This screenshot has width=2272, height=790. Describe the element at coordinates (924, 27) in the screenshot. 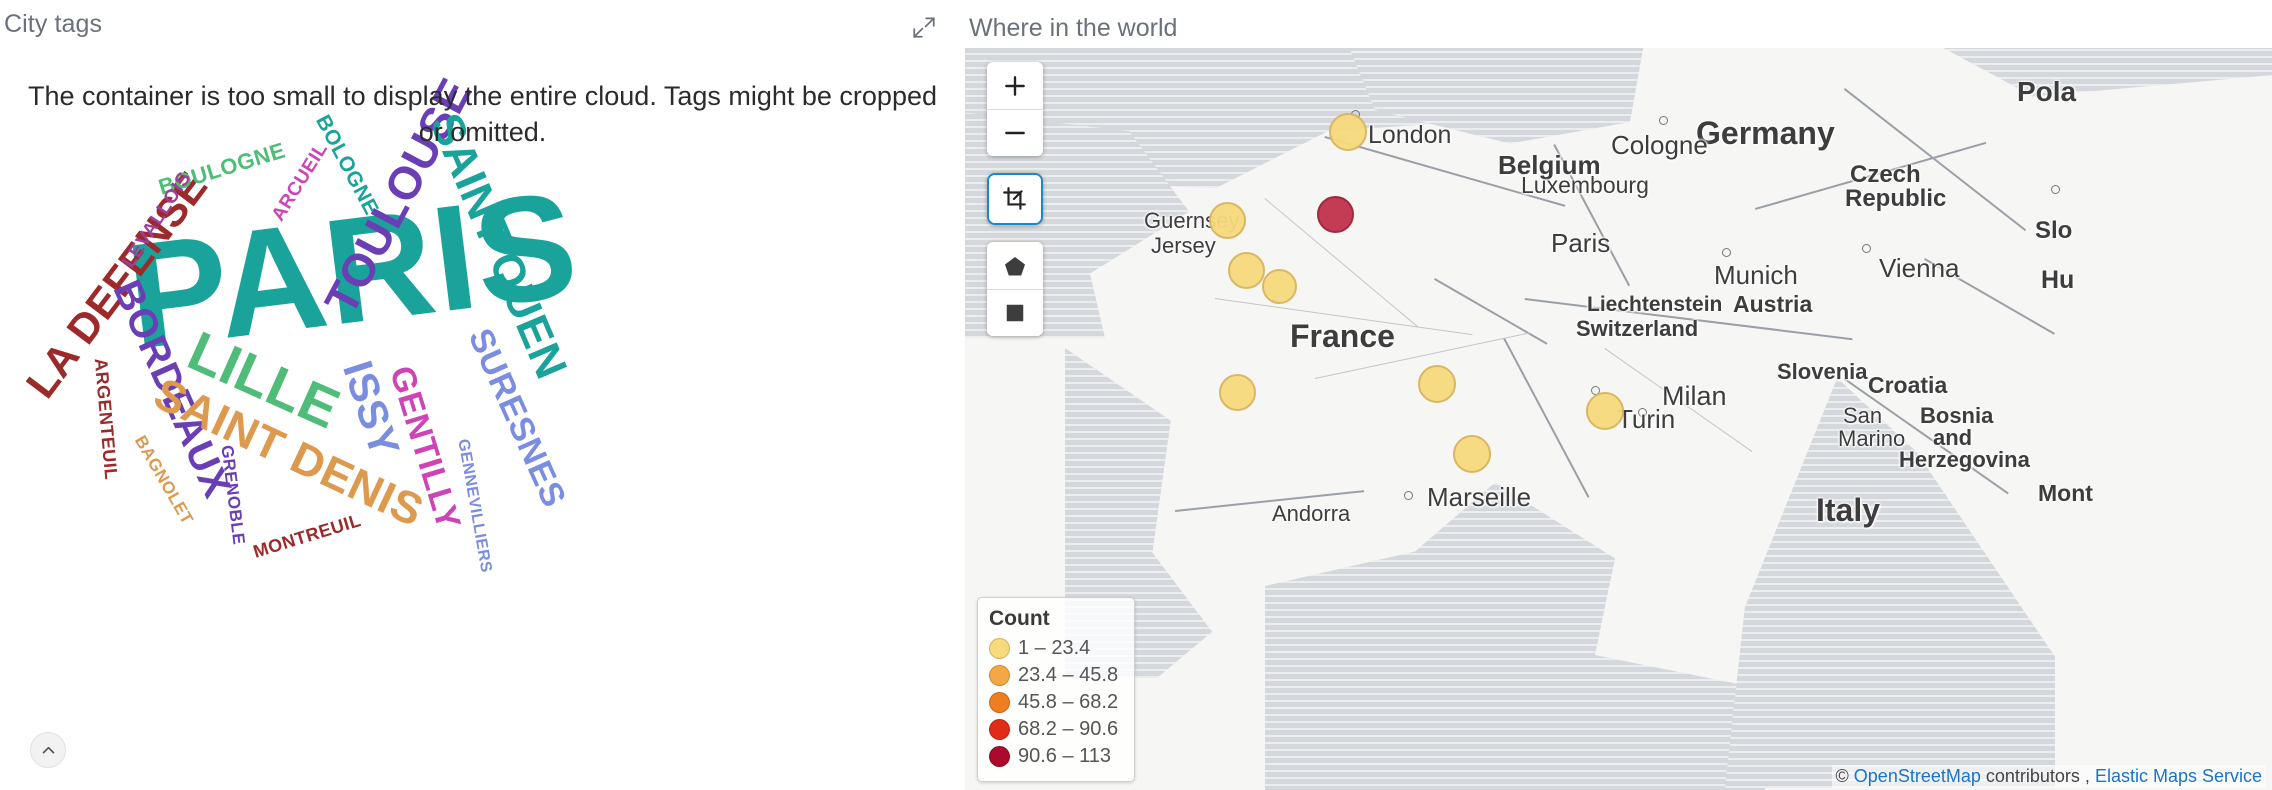

I see `expand-arrows-icon` at that location.